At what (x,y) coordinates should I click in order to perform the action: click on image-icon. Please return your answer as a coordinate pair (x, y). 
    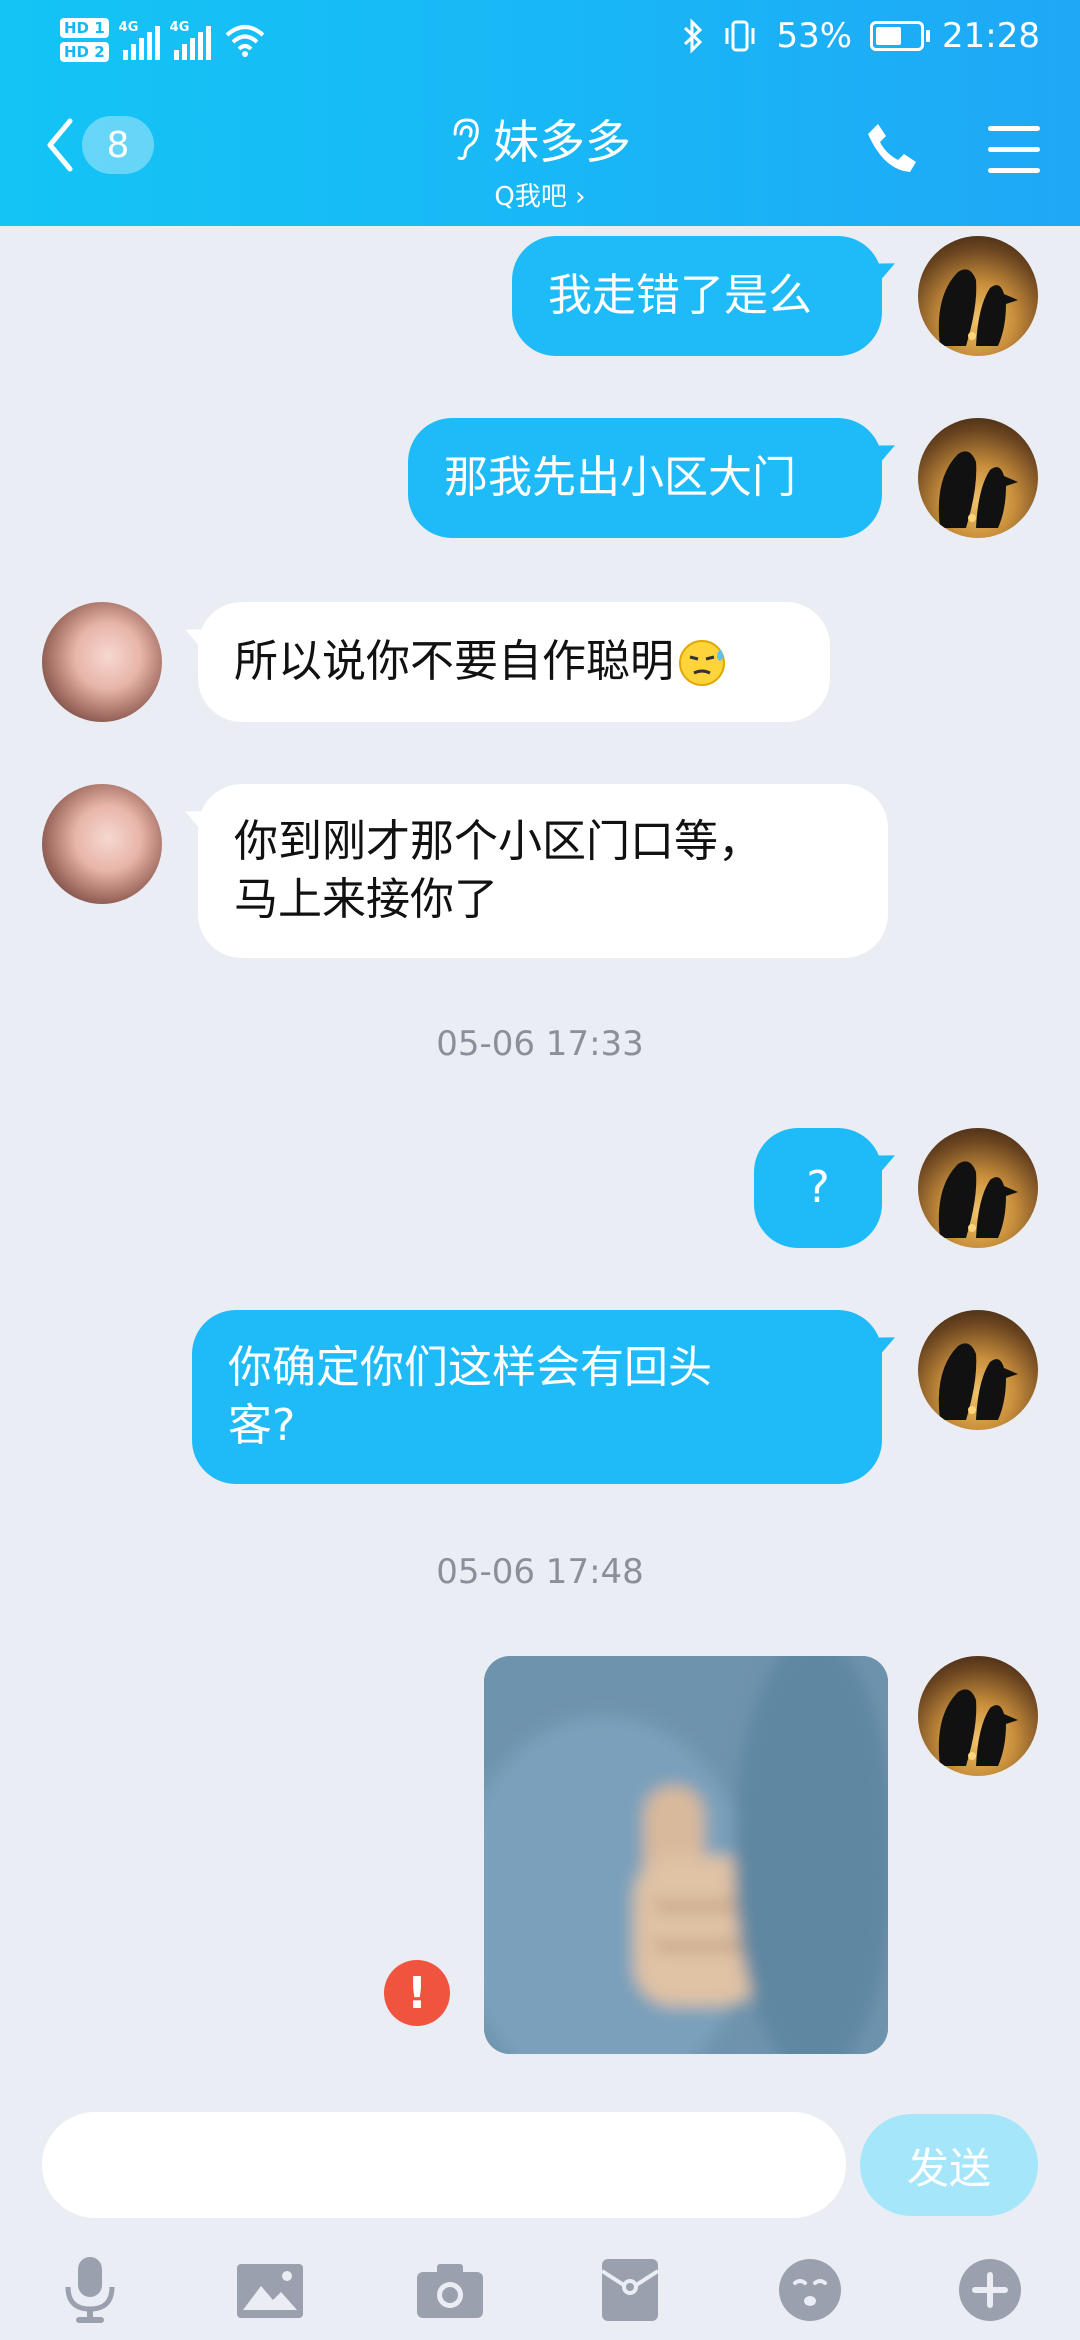
    Looking at the image, I should click on (270, 2290).